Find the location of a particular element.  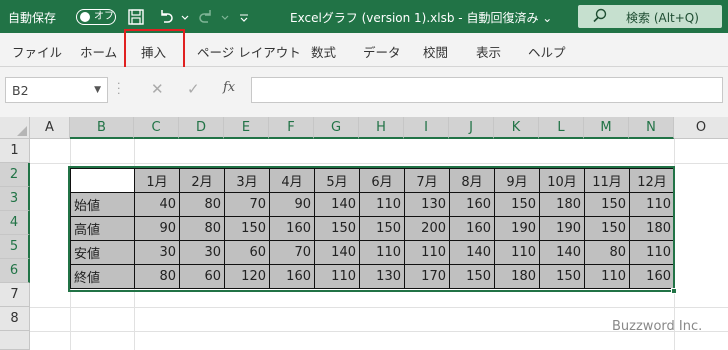

enter-icon: ✓ is located at coordinates (193, 89).